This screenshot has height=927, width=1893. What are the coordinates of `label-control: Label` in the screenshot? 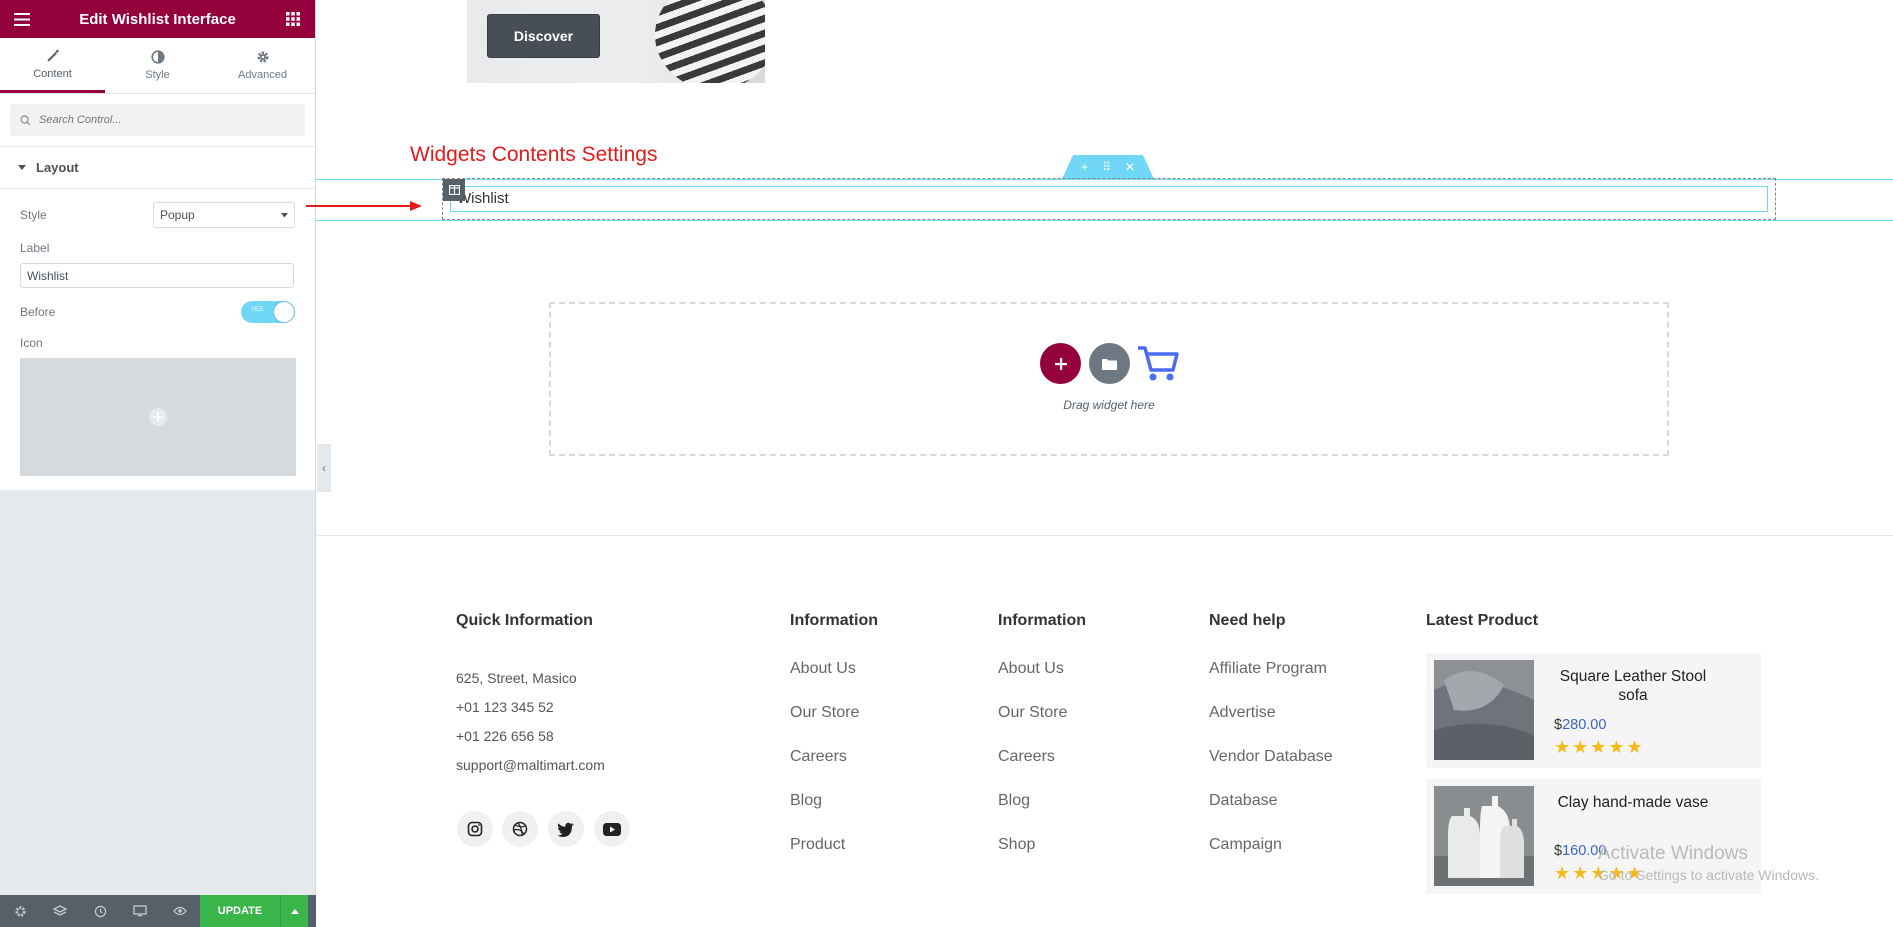 It's located at (157, 264).